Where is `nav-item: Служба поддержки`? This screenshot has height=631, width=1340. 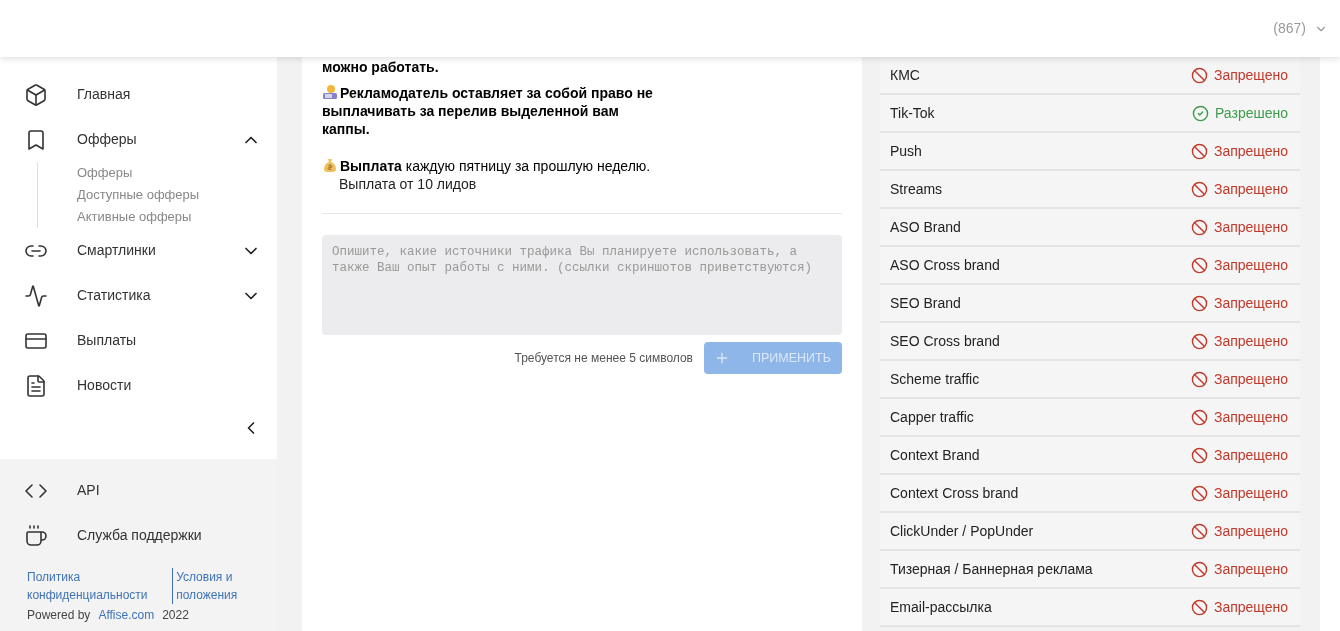
nav-item: Служба поддержки is located at coordinates (142, 535).